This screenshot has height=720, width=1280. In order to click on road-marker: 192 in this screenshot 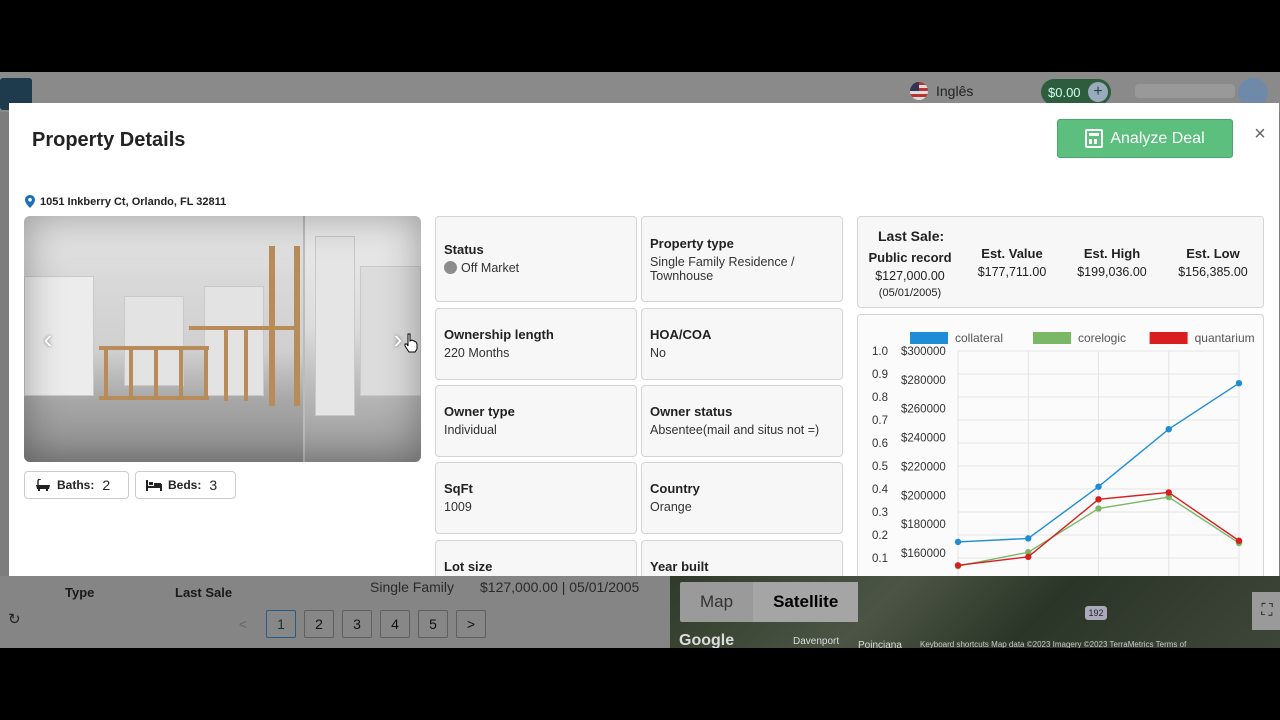, I will do `click(1096, 613)`.